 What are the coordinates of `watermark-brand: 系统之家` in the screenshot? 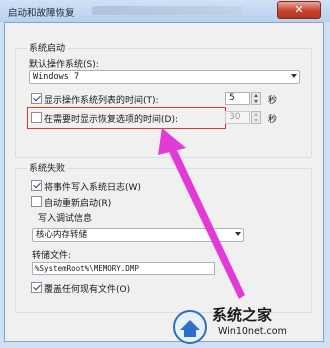 It's located at (242, 315).